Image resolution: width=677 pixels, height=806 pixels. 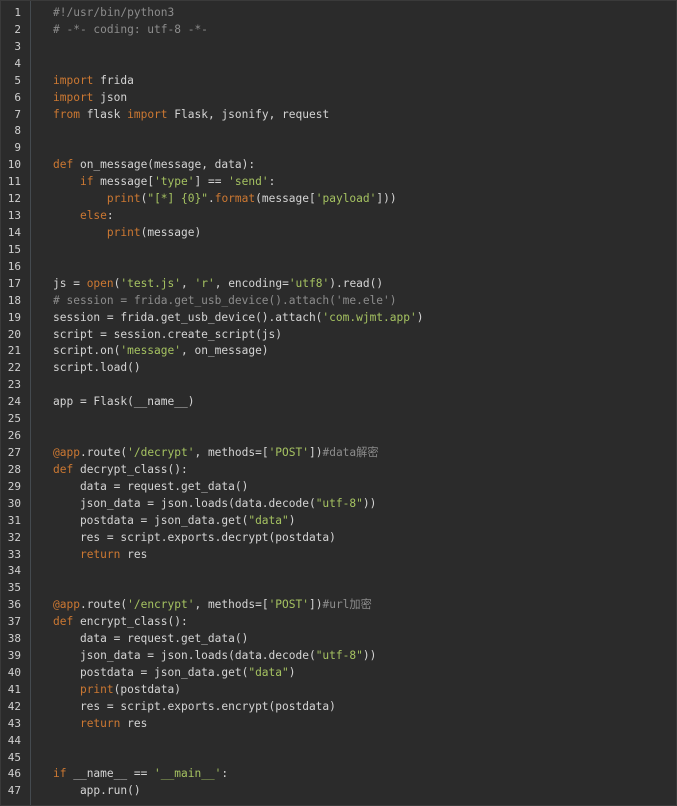 I want to click on comment-token: #url加密, so click(x=347, y=605).